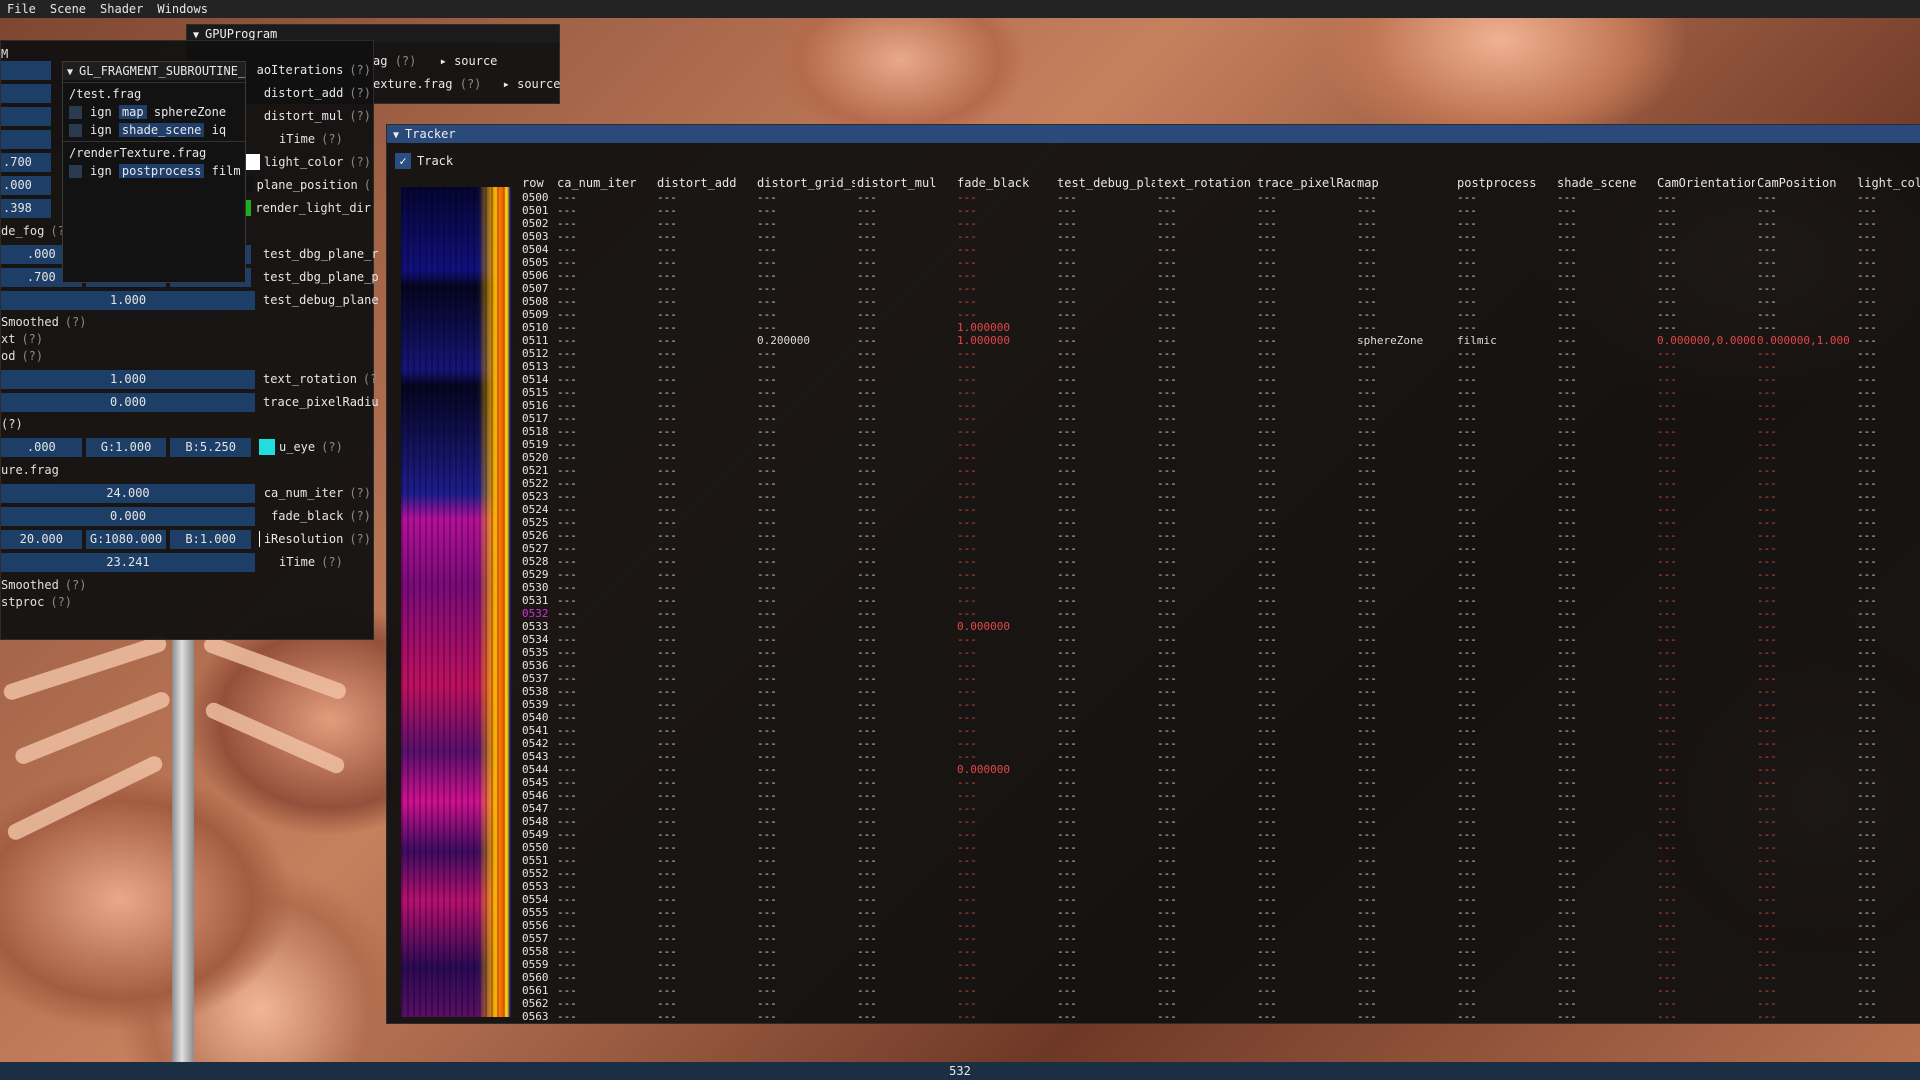 Image resolution: width=1920 pixels, height=1080 pixels. What do you see at coordinates (1006, 183) in the screenshot?
I see `column-header: fade_black` at bounding box center [1006, 183].